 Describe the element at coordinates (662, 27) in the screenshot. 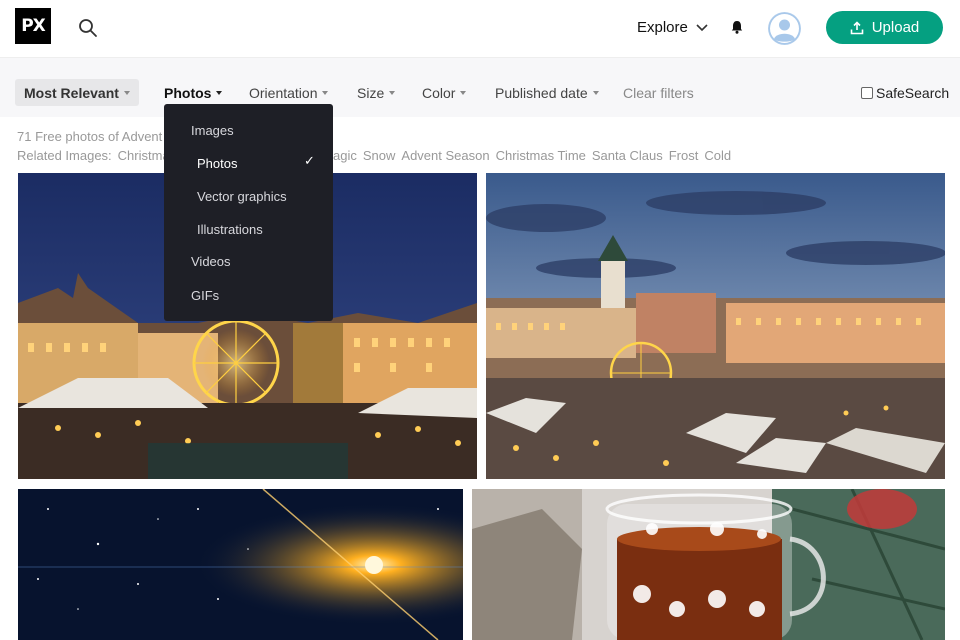

I see `explore-label: Explore` at that location.